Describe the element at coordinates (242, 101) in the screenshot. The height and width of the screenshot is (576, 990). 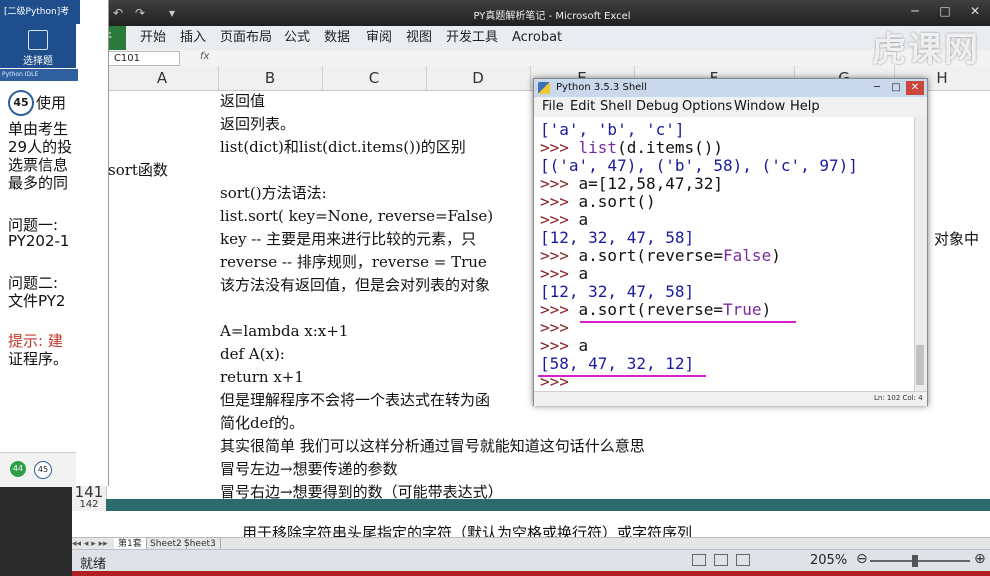
I see `cell-b: 返回值` at that location.